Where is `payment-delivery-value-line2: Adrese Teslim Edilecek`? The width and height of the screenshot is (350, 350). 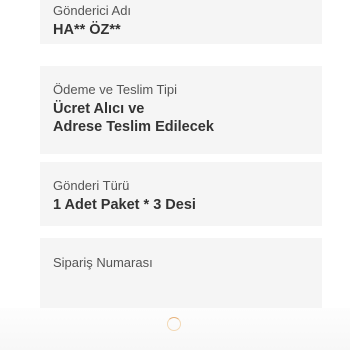
payment-delivery-value-line2: Adrese Teslim Edilecek is located at coordinates (133, 127).